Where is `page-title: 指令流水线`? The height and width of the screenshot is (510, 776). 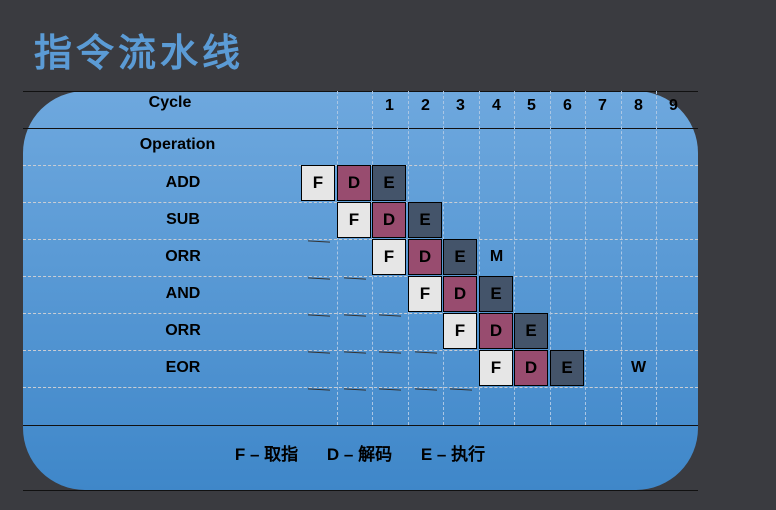 page-title: 指令流水线 is located at coordinates (139, 52).